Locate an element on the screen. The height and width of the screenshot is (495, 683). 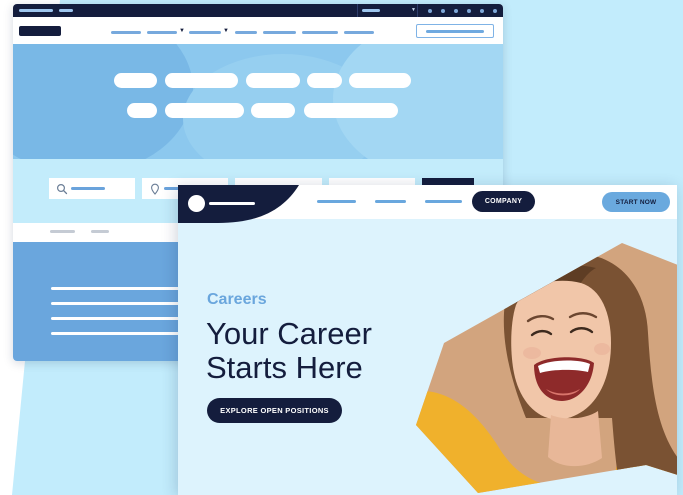
start-now-button: START NOW is located at coordinates (636, 202).